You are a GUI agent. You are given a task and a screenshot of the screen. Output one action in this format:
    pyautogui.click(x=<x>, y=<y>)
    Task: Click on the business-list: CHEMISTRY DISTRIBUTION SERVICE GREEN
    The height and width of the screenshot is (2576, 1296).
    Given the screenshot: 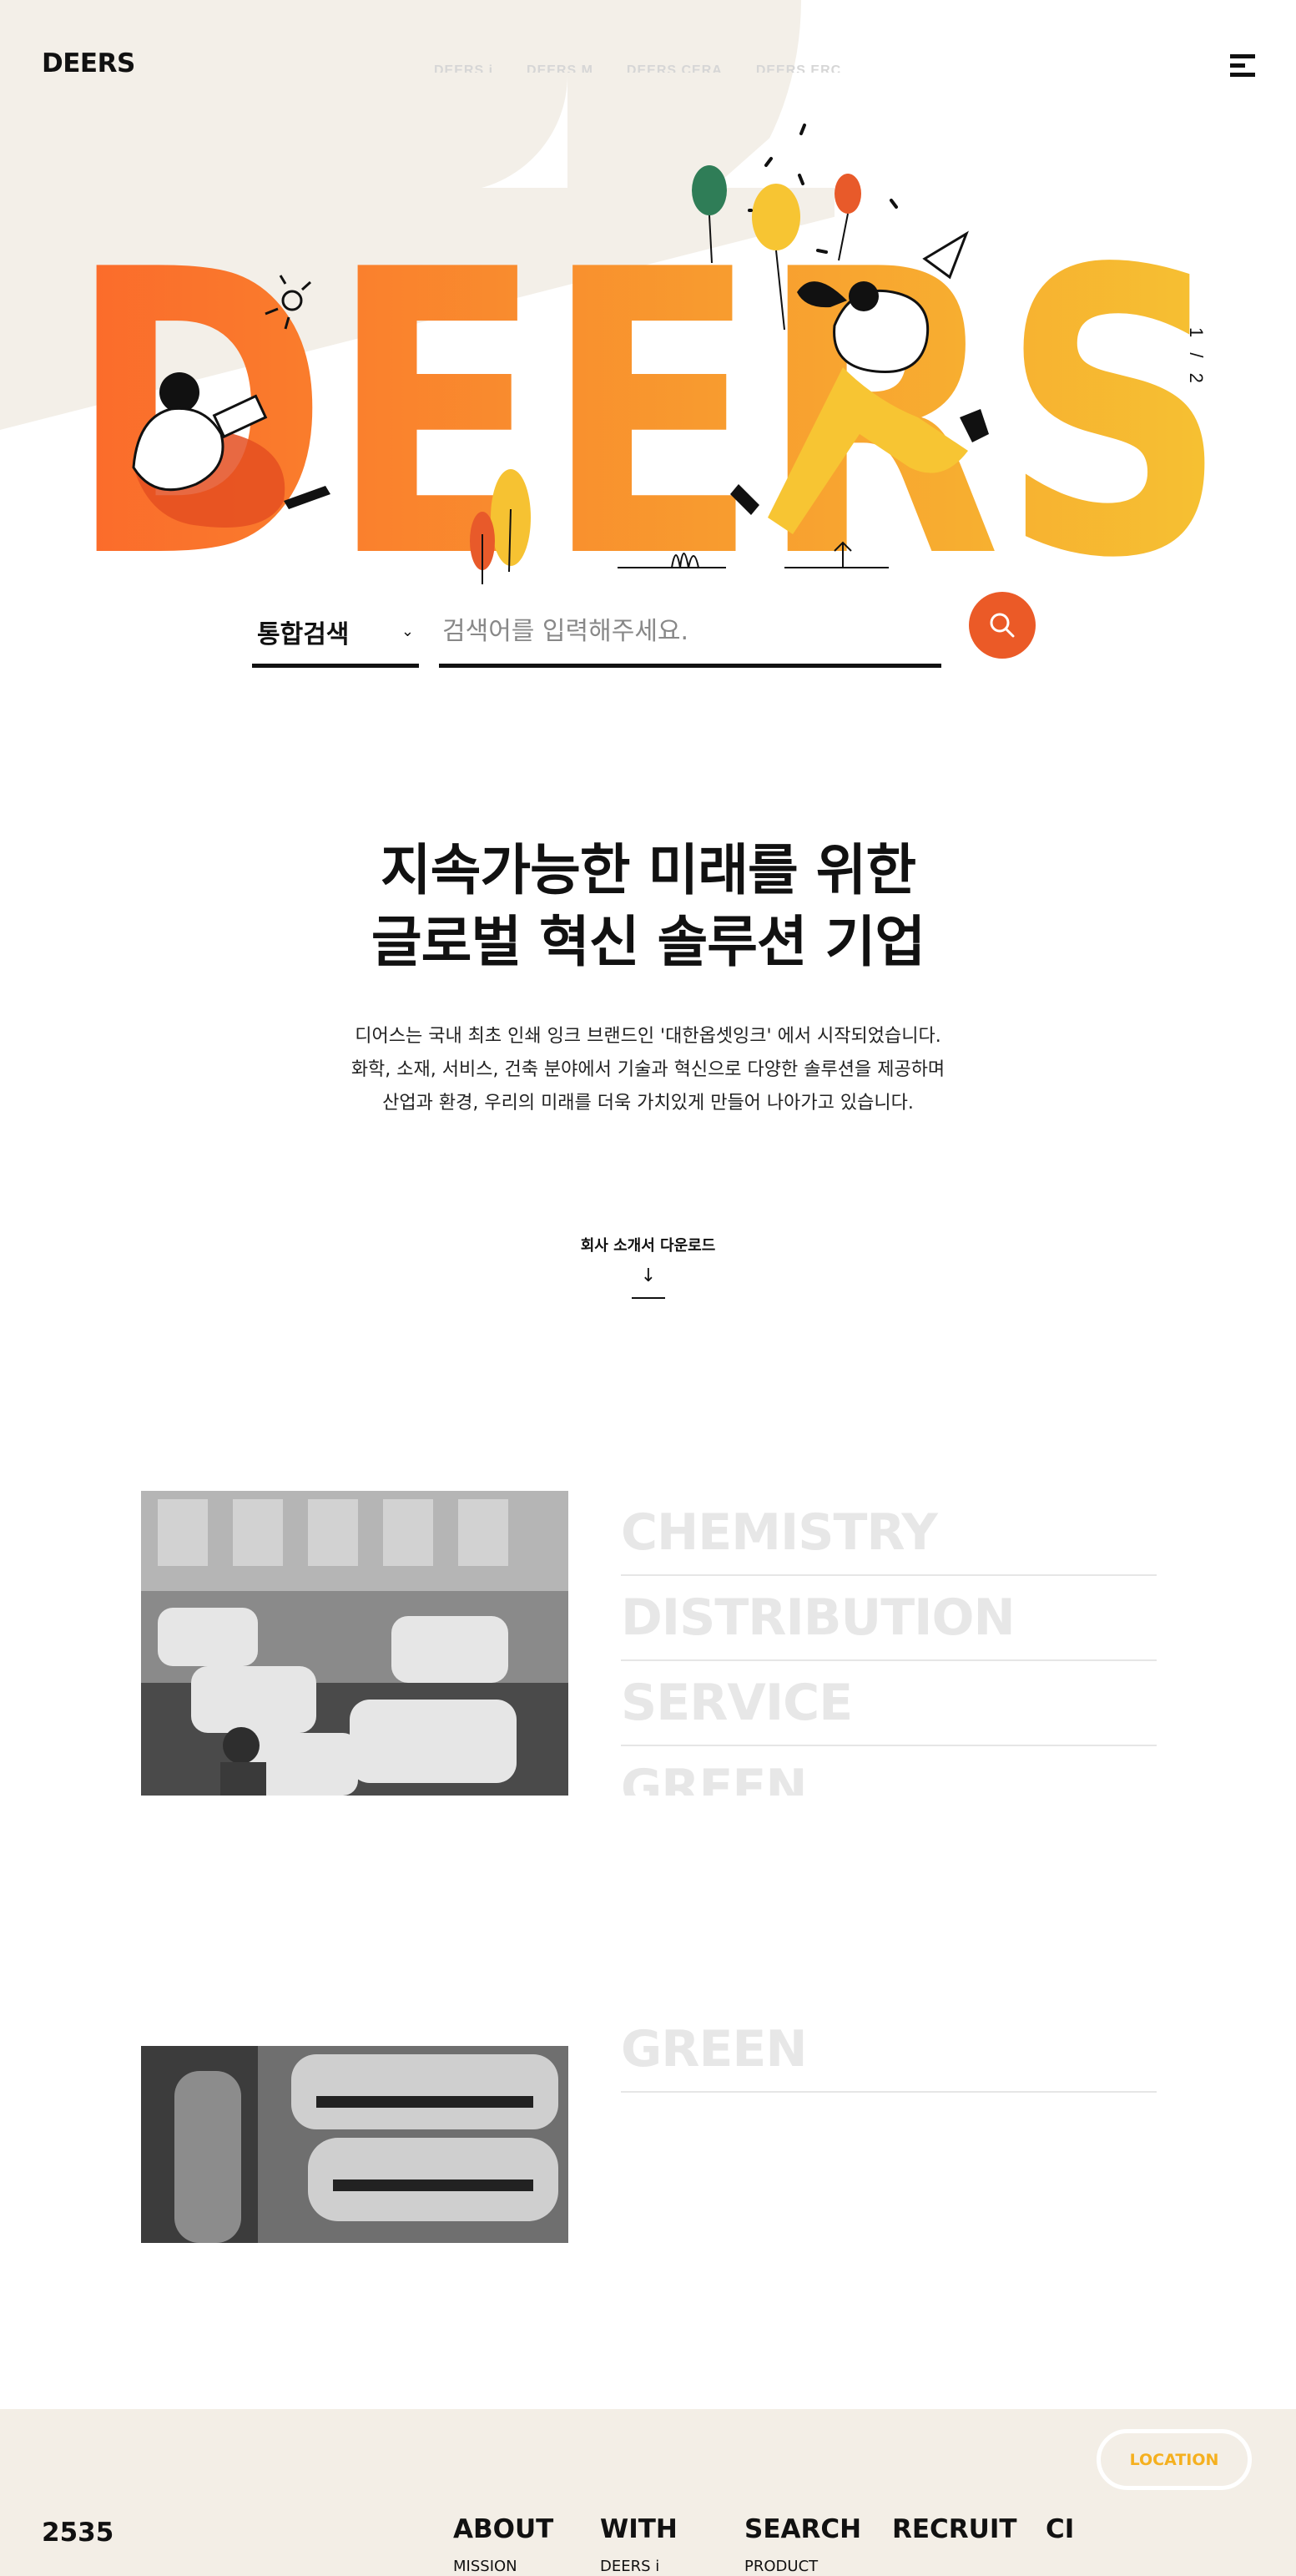 What is the action you would take?
    pyautogui.click(x=889, y=1643)
    